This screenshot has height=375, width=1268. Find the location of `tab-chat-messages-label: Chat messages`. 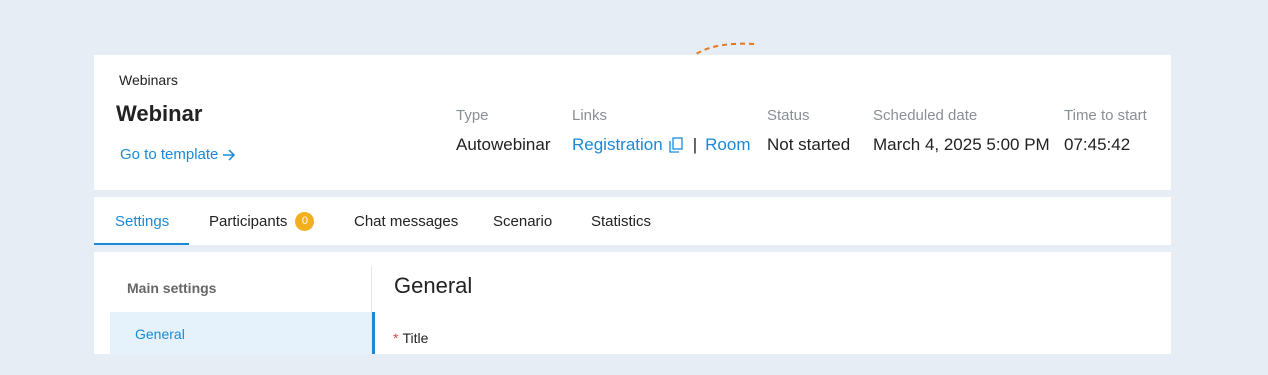

tab-chat-messages-label: Chat messages is located at coordinates (406, 221).